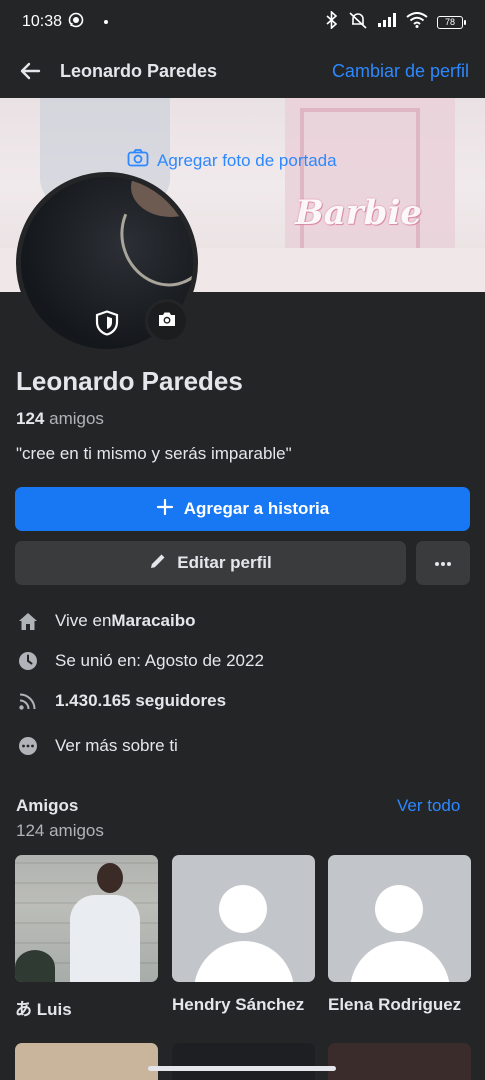  Describe the element at coordinates (76, 22) in the screenshot. I see `whatsapp-icon` at that location.